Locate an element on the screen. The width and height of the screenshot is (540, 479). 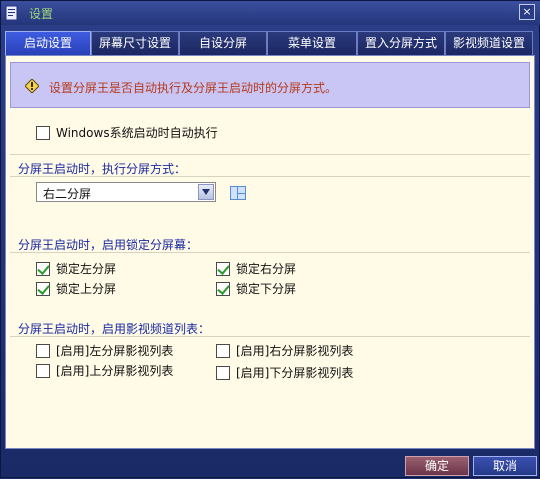
video-top-label: [启用]上分屏影视列表 is located at coordinates (115, 371).